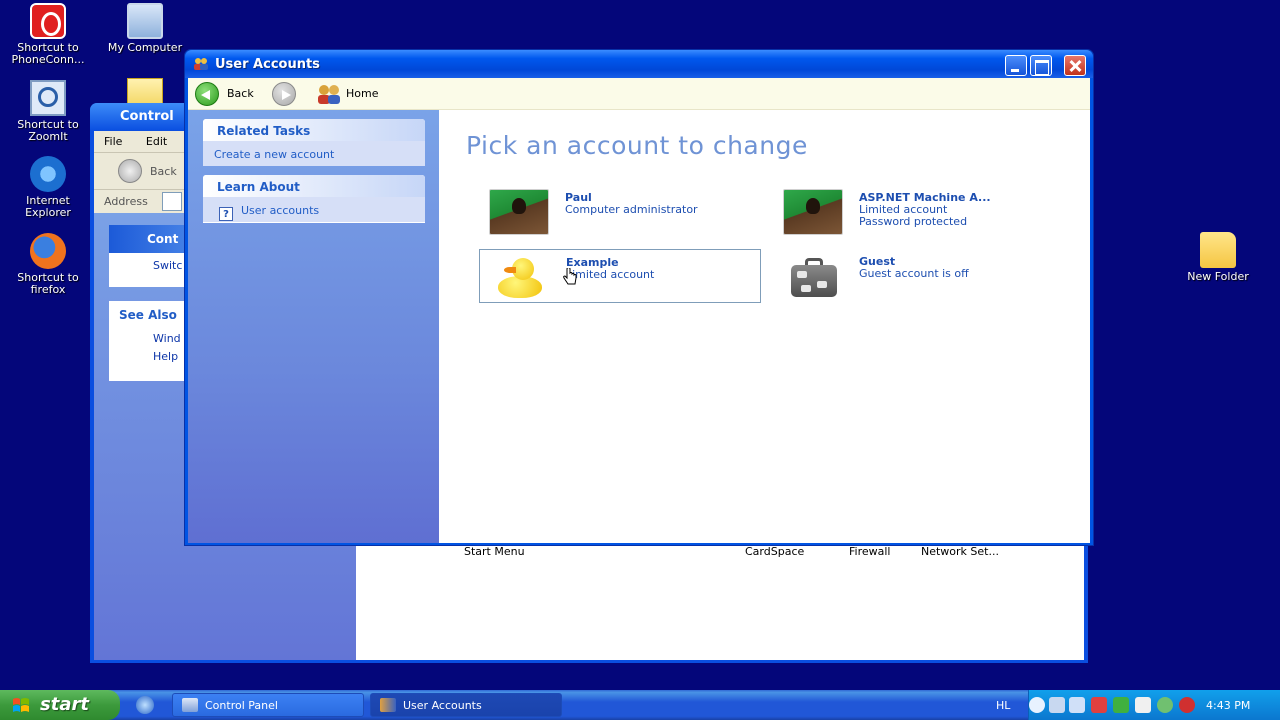 This screenshot has width=1280, height=720. I want to click on taskbar-button-control-panel: Control Panel, so click(268, 705).